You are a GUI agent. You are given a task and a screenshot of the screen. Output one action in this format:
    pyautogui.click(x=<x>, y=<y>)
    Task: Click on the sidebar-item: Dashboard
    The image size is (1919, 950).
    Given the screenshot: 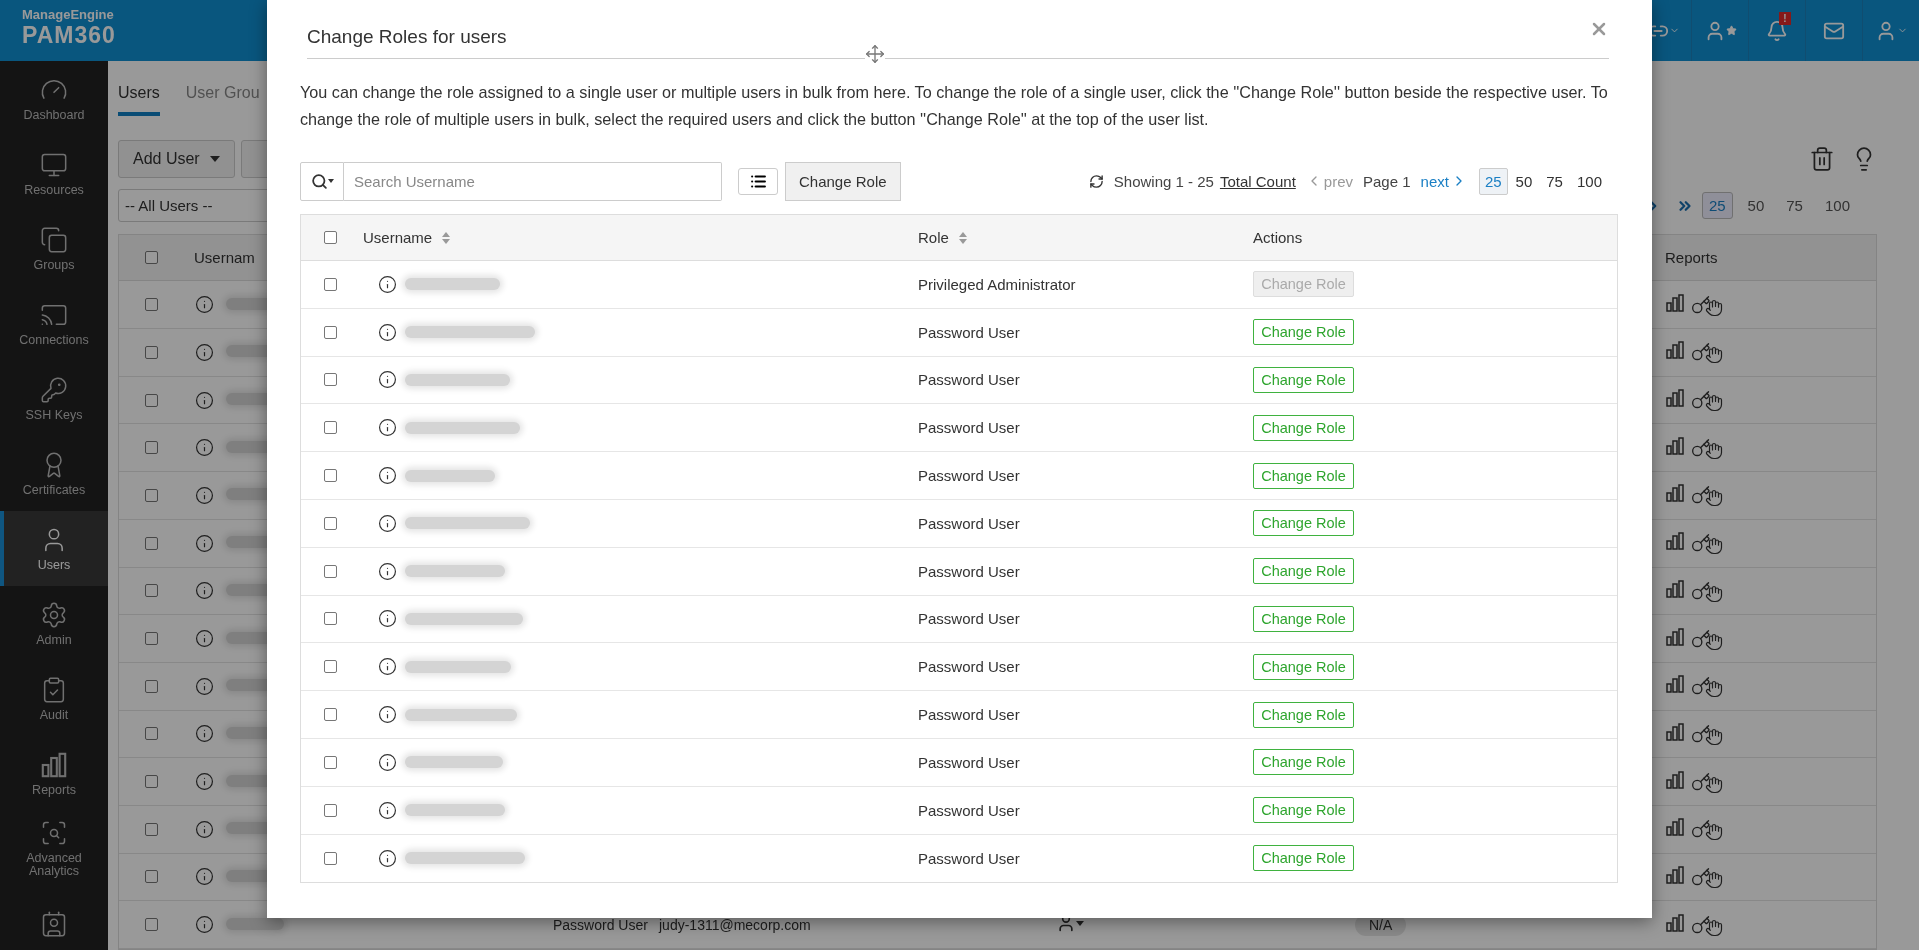 What is the action you would take?
    pyautogui.click(x=54, y=98)
    